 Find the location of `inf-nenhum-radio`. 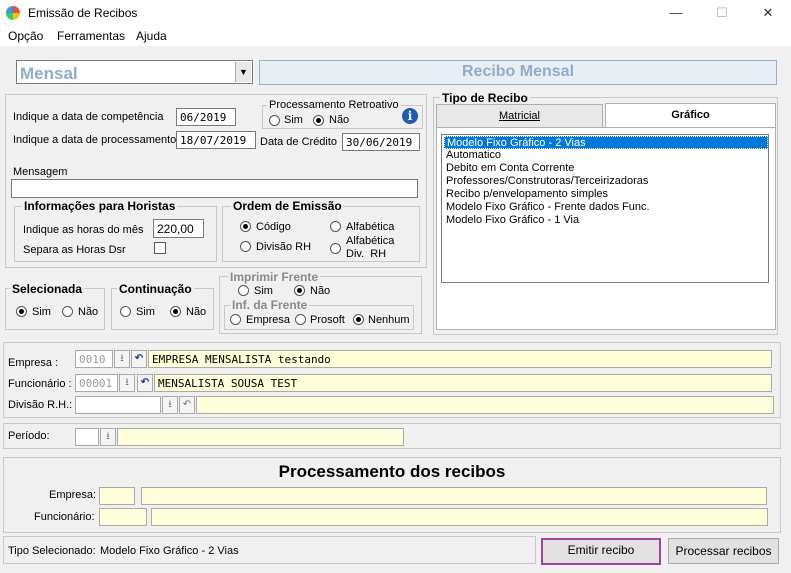

inf-nenhum-radio is located at coordinates (358, 319).